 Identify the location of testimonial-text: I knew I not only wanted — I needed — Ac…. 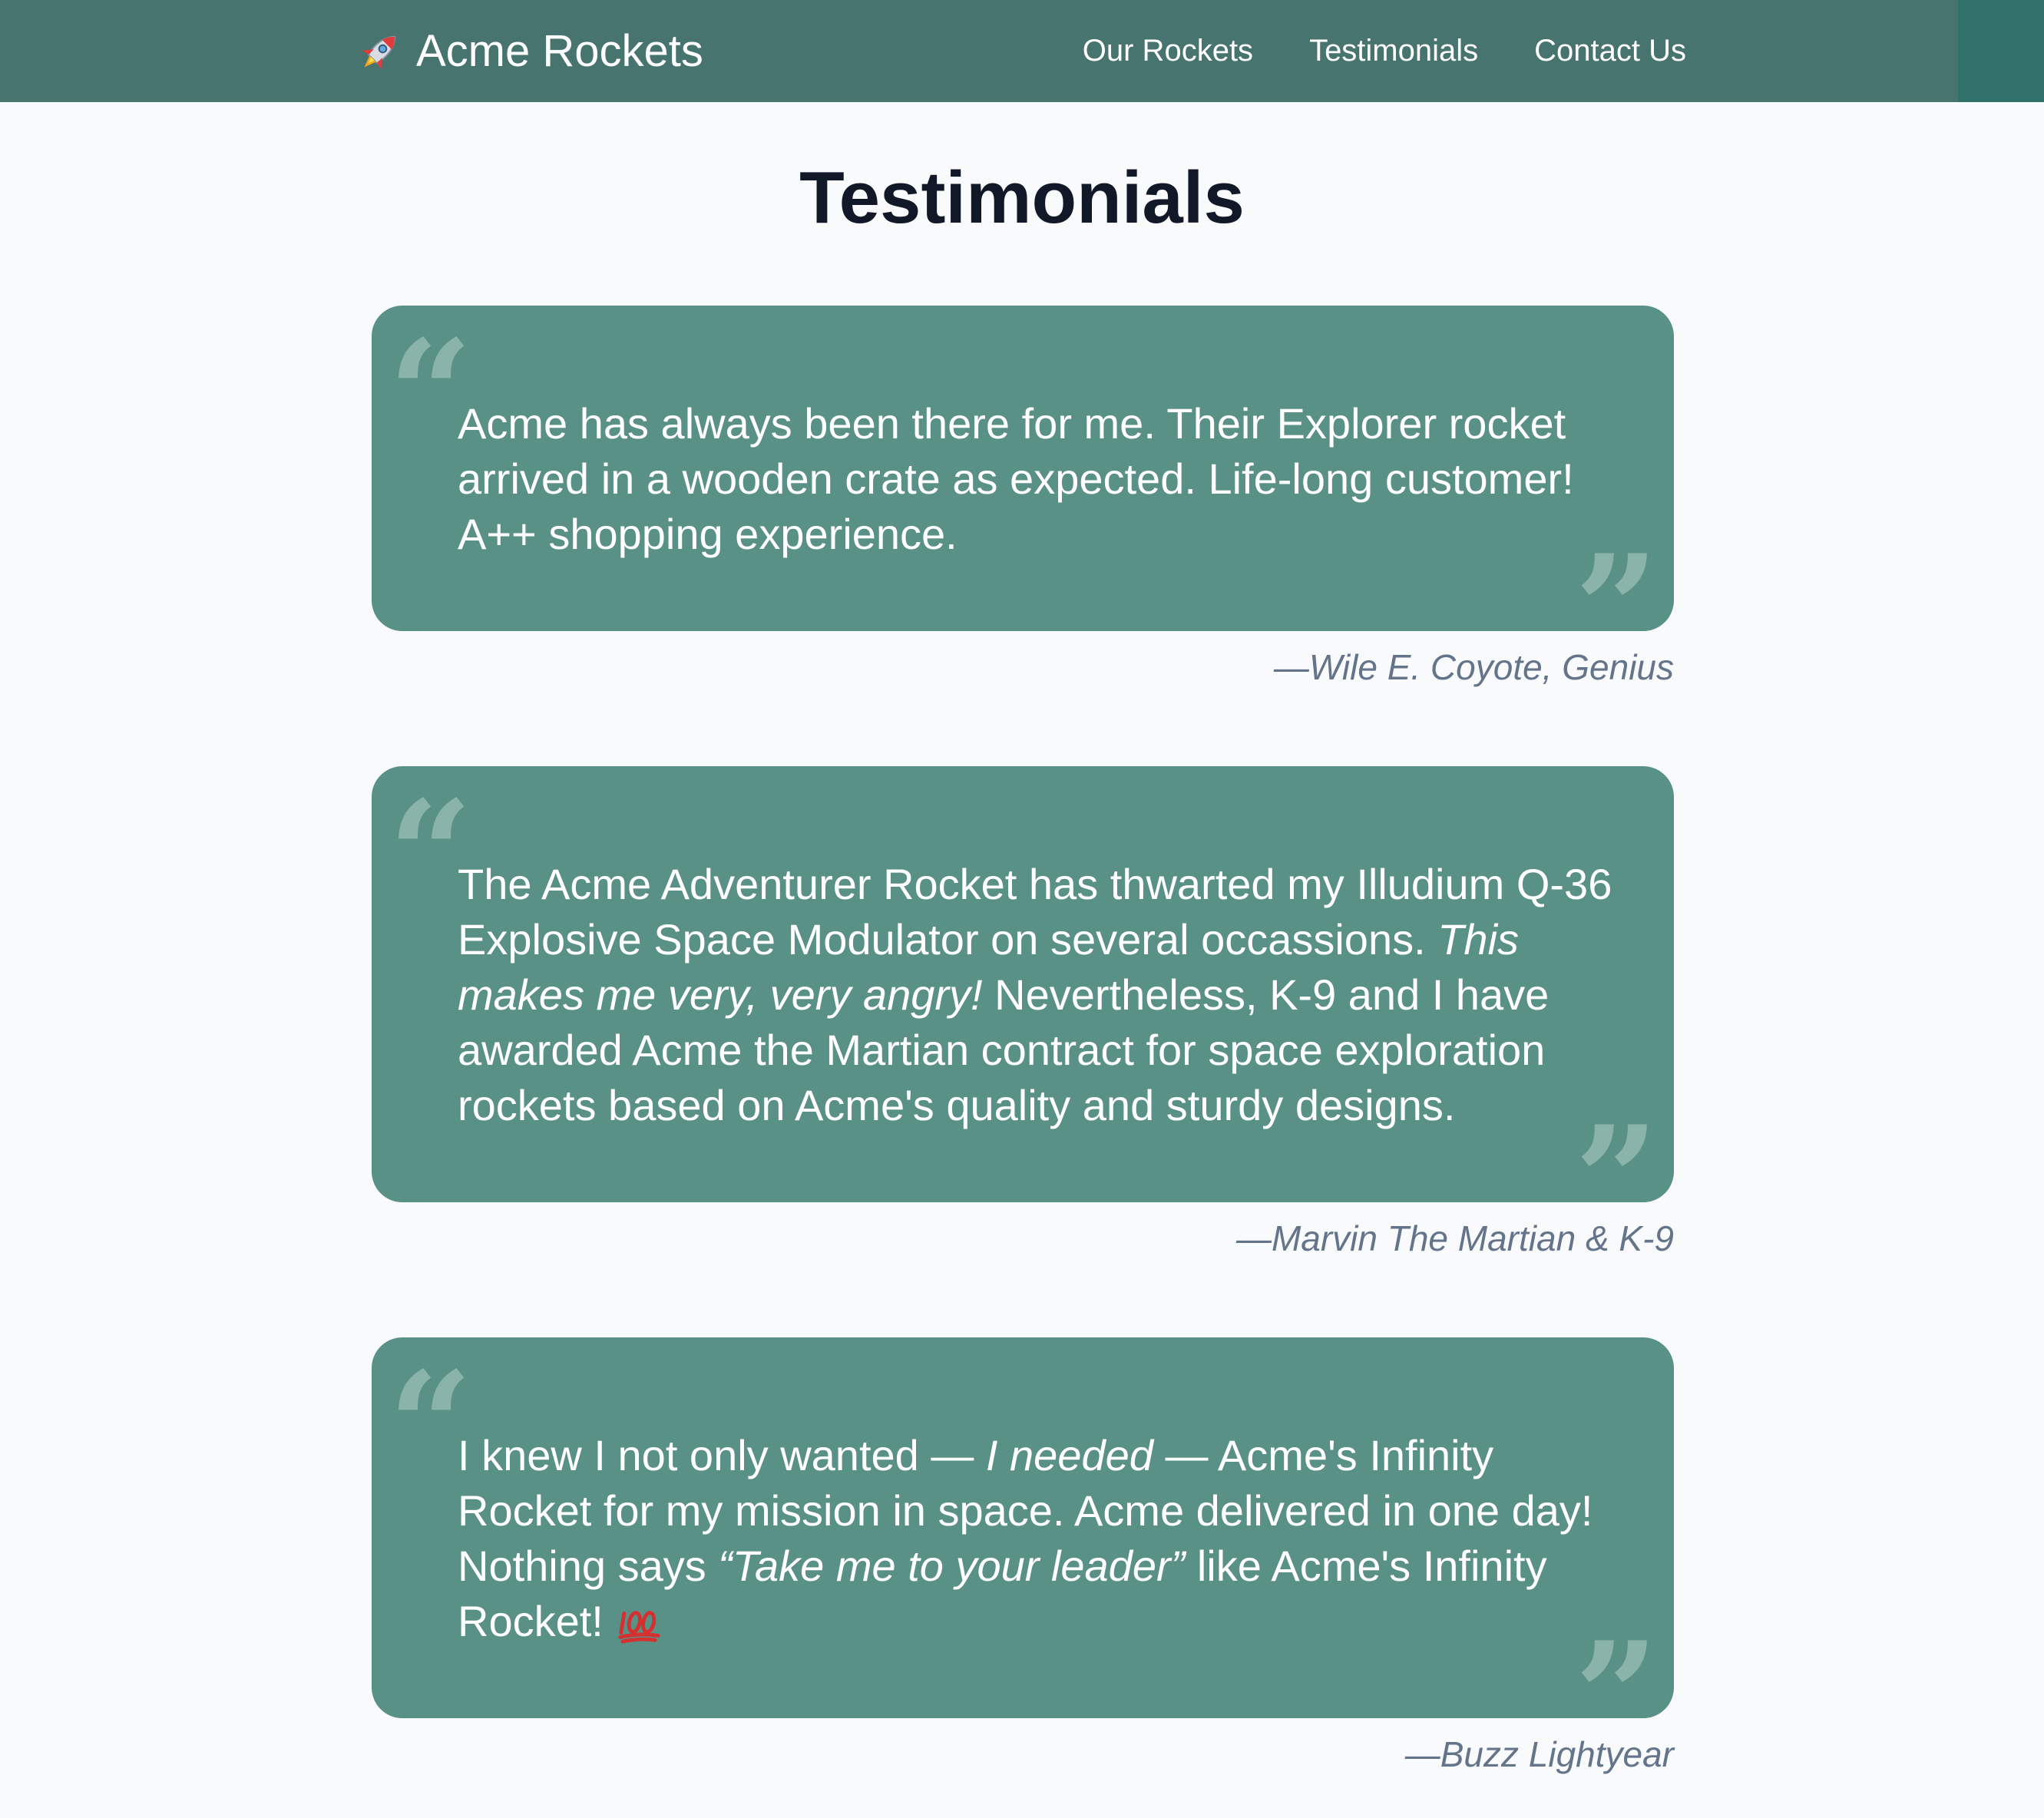
(1045, 1538).